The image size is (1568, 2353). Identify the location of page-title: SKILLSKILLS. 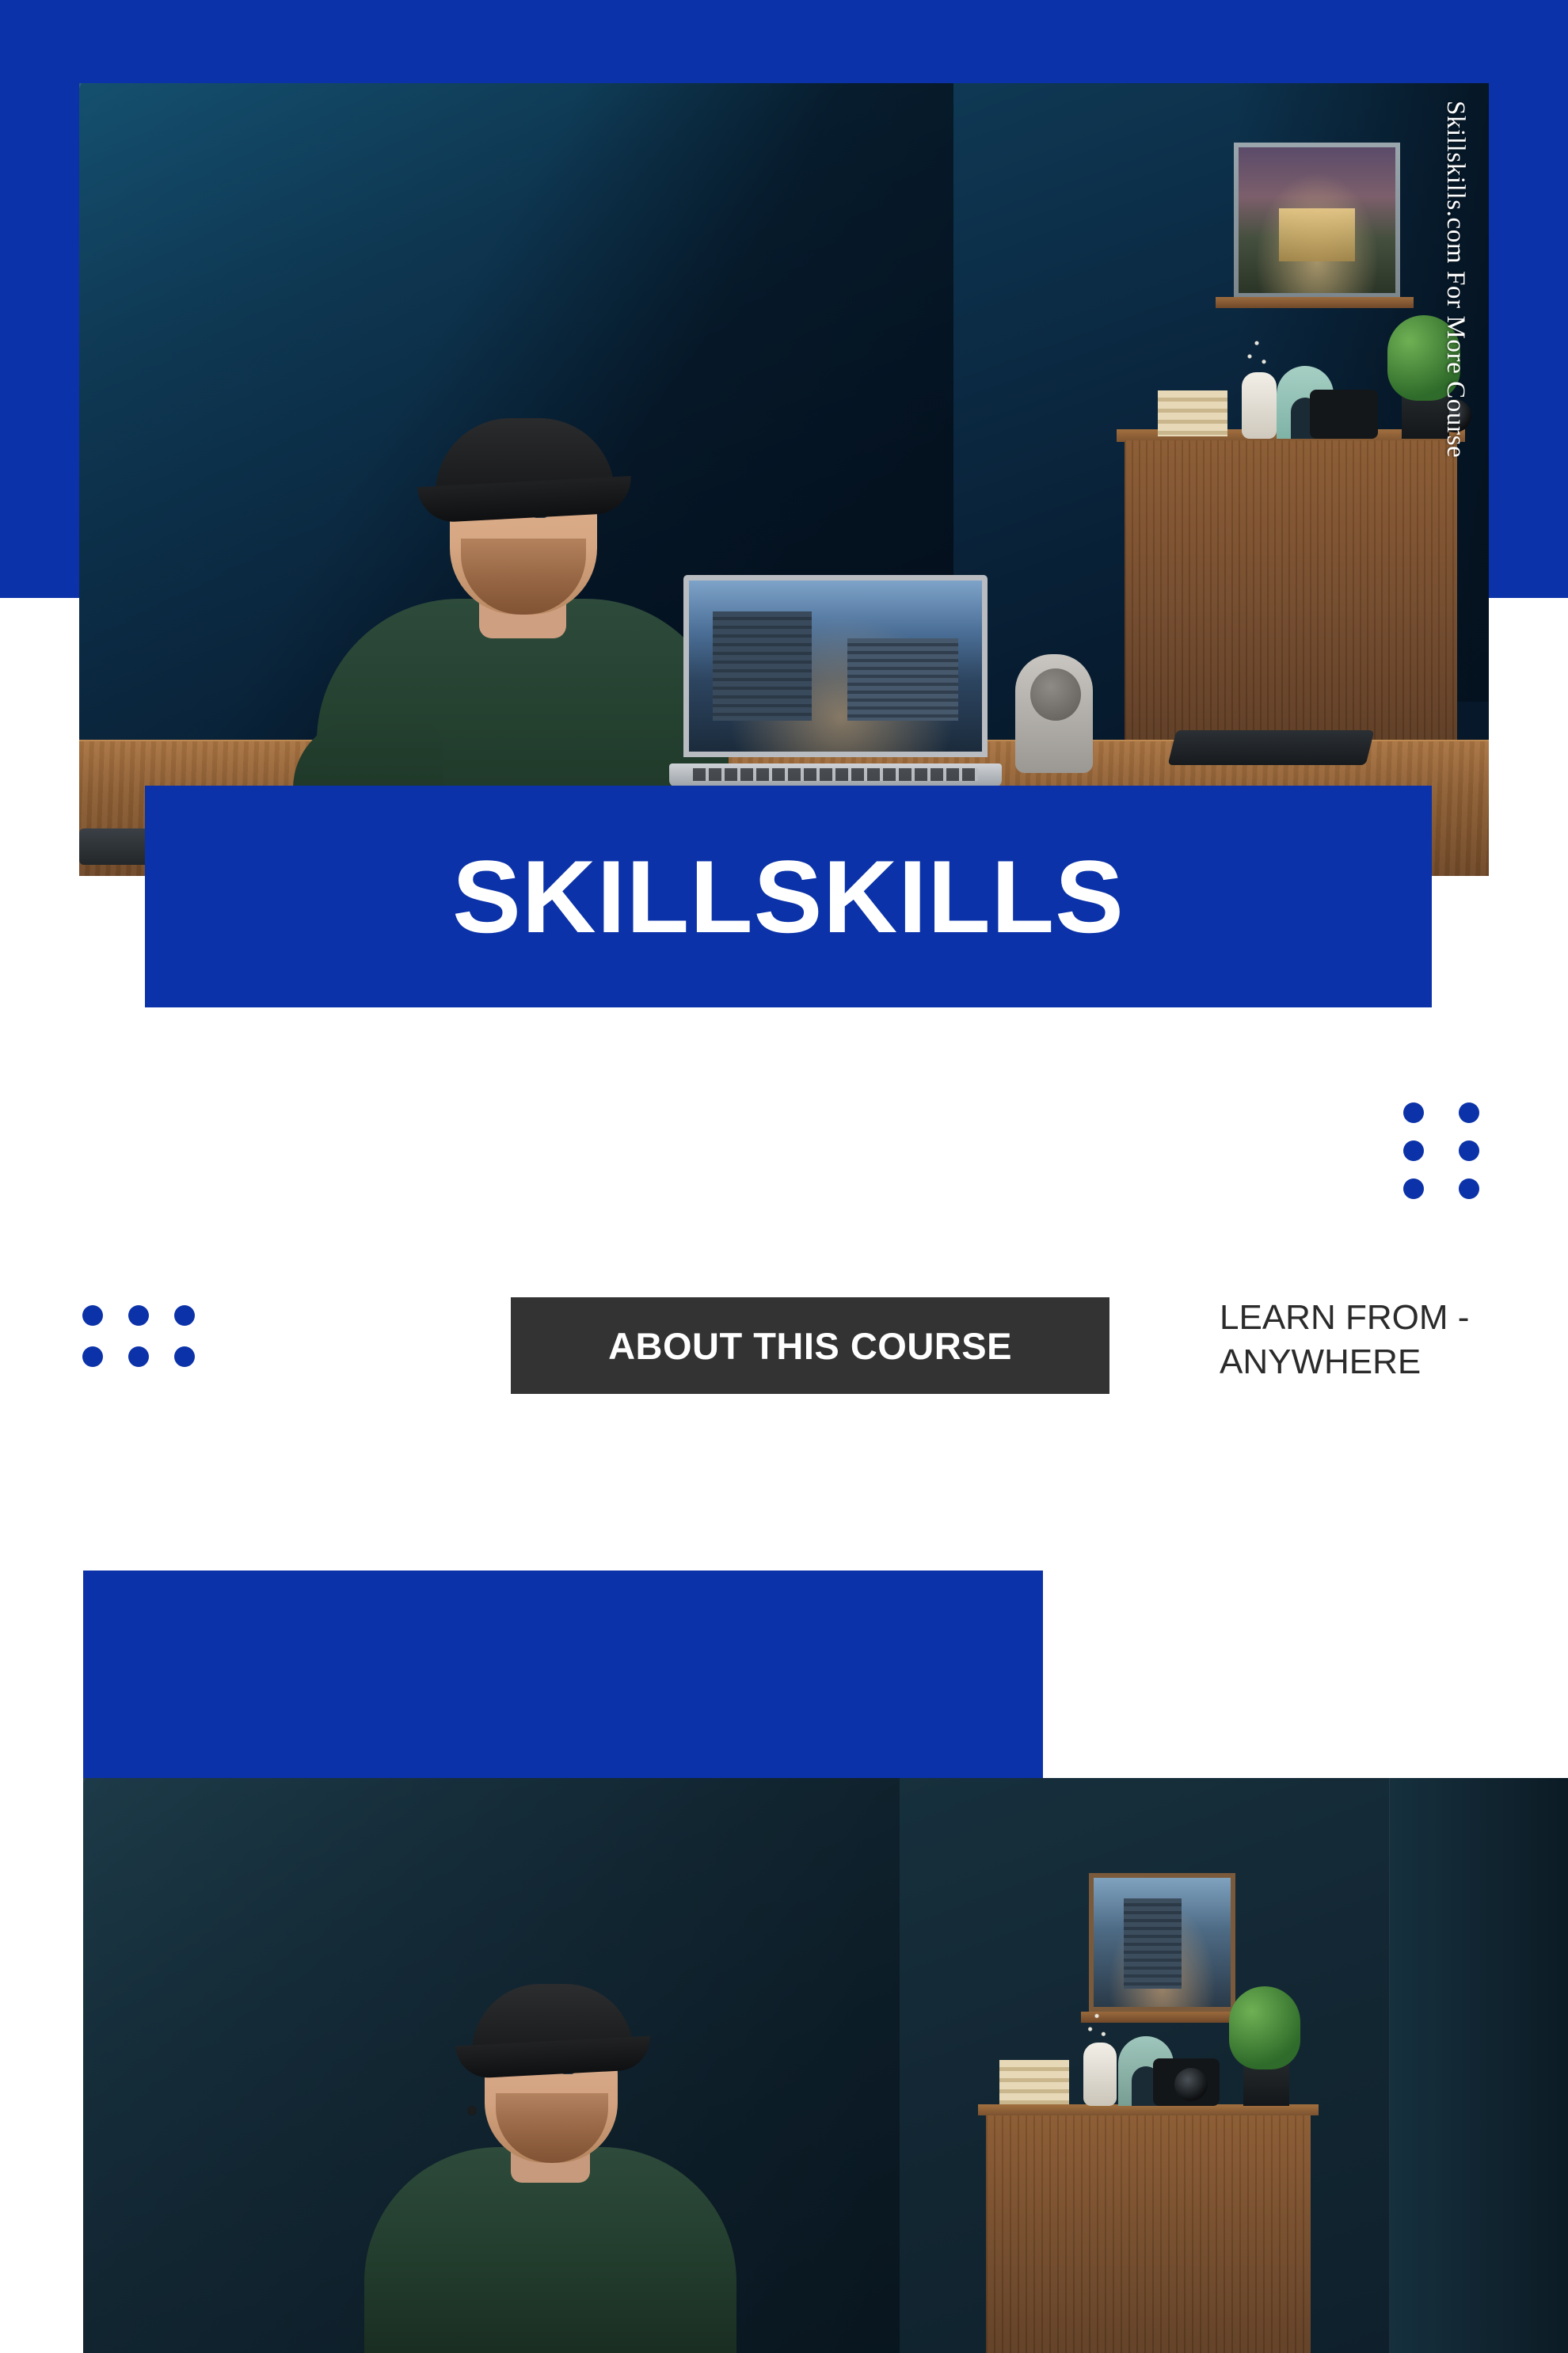
(788, 897).